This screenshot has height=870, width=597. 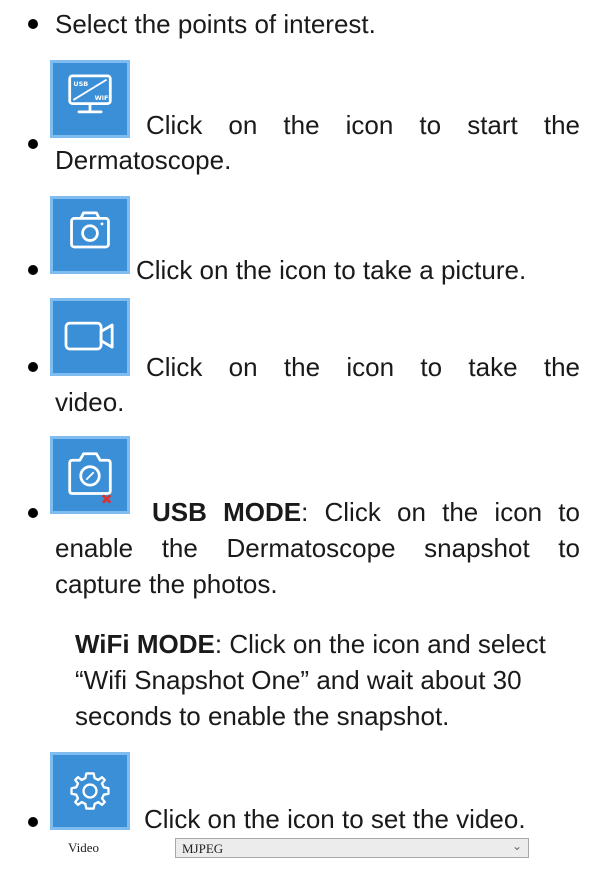 What do you see at coordinates (298, 680) in the screenshot?
I see `wifi-mode-line2: “Wifi Snapshot One” and wait about 30` at bounding box center [298, 680].